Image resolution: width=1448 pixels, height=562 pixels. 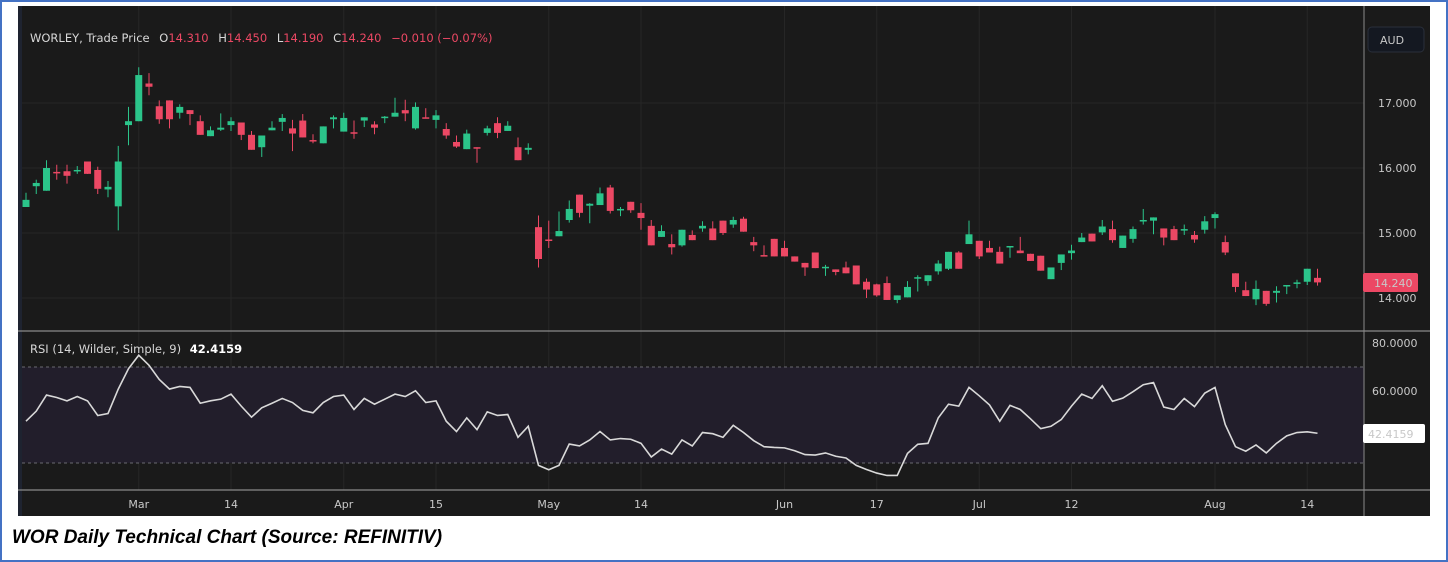 I want to click on last-price-tag-text: 14.240, so click(x=1393, y=283).